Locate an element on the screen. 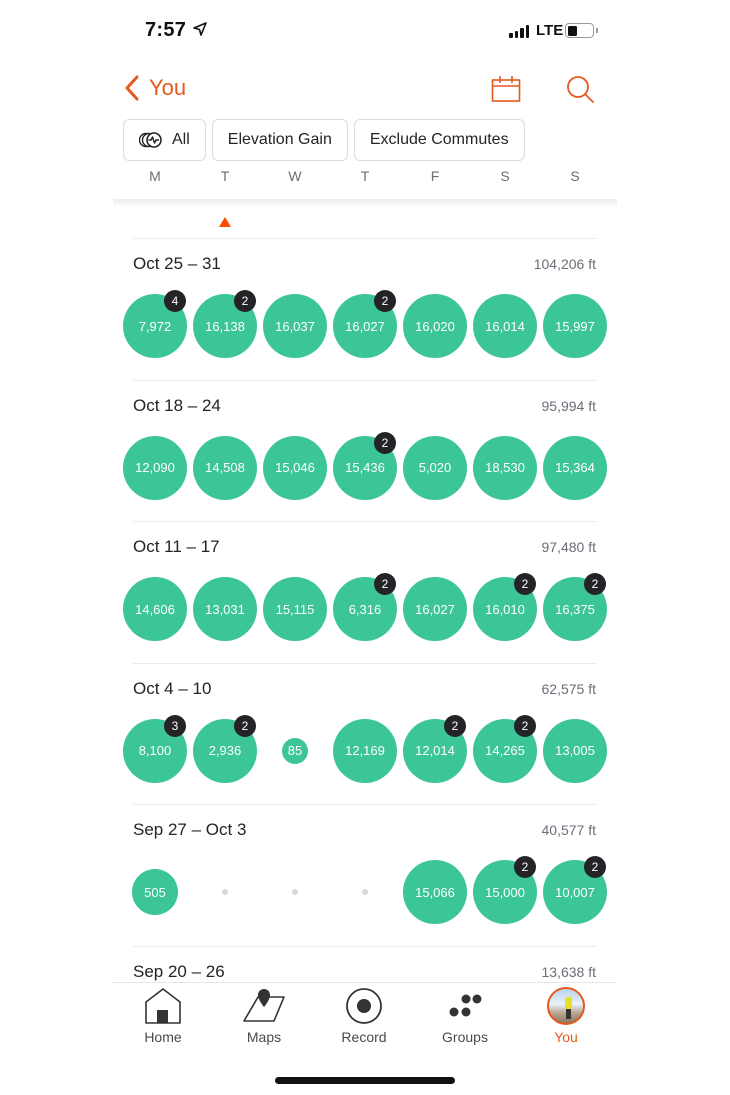  activity-circle: 14,508 is located at coordinates (225, 467).